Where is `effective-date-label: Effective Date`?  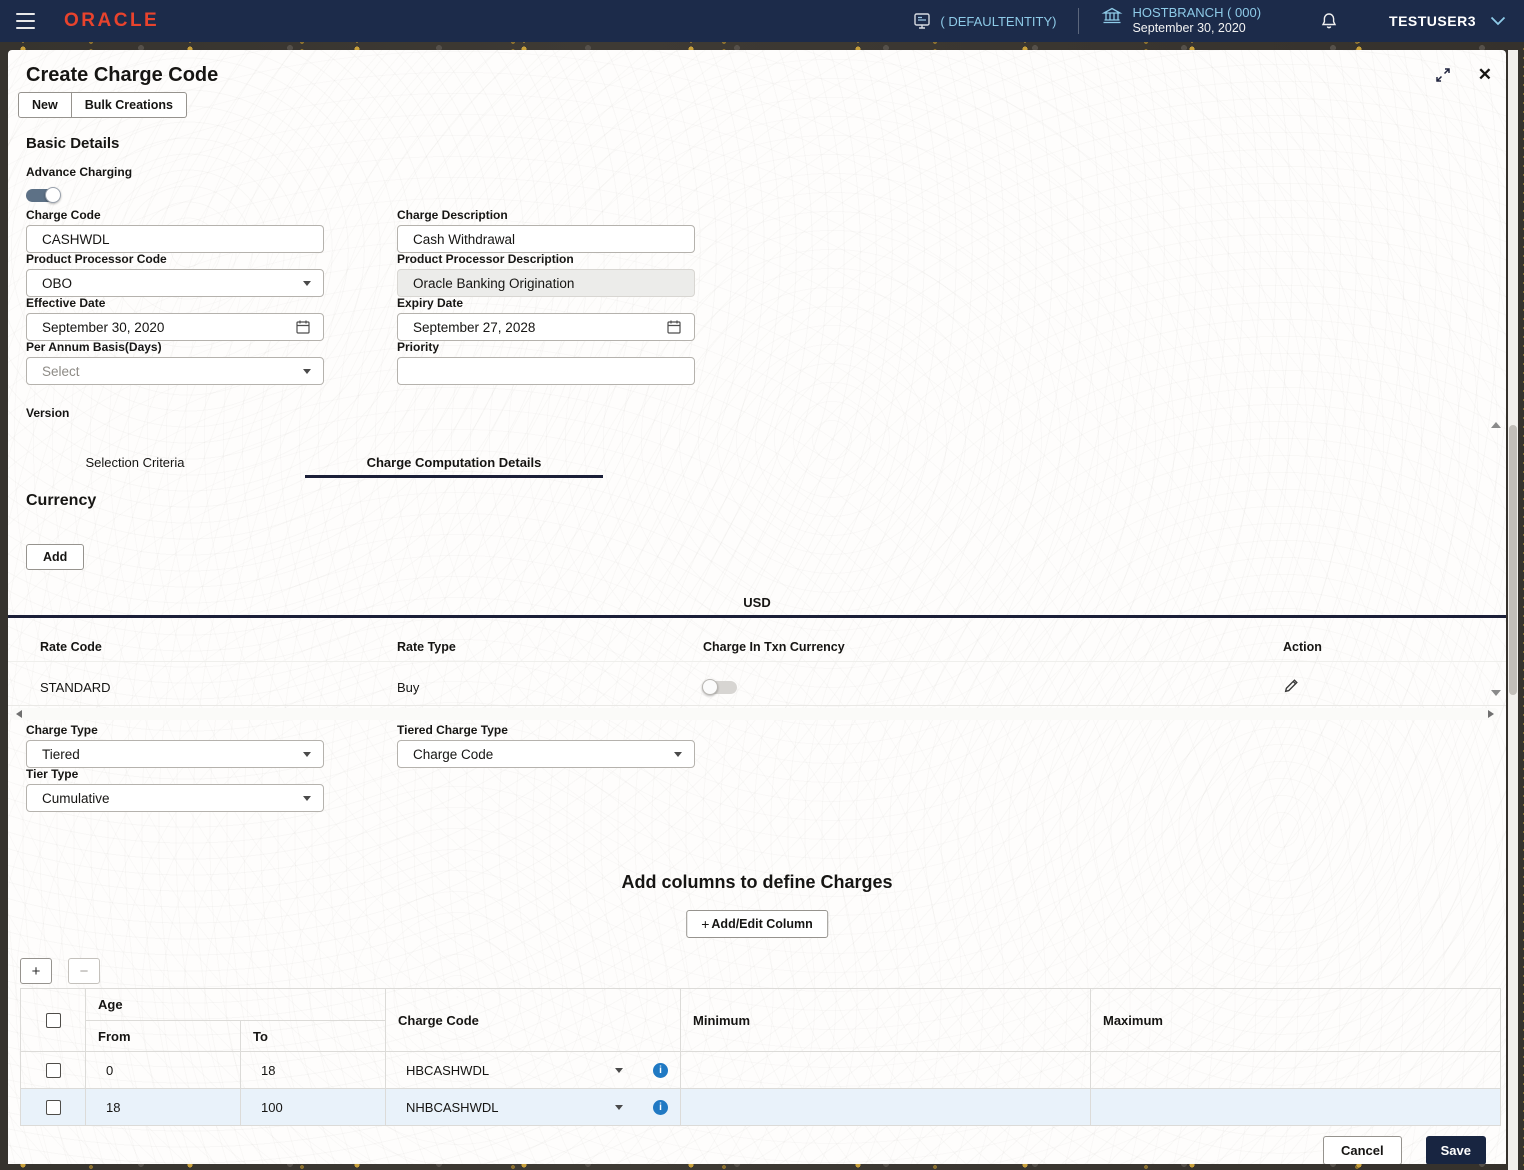 effective-date-label: Effective Date is located at coordinates (66, 303).